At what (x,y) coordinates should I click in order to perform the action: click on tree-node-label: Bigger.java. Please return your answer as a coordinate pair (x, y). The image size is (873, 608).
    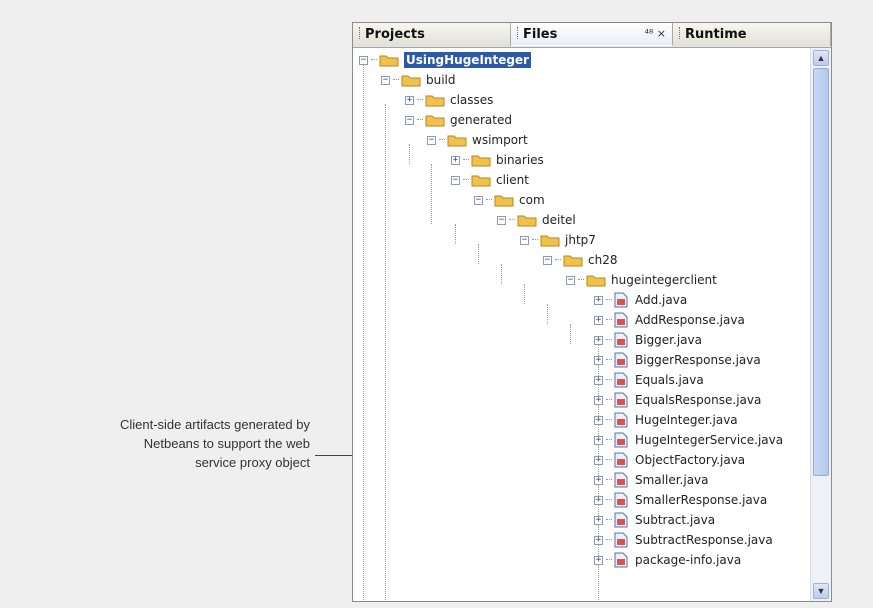
    Looking at the image, I should click on (668, 340).